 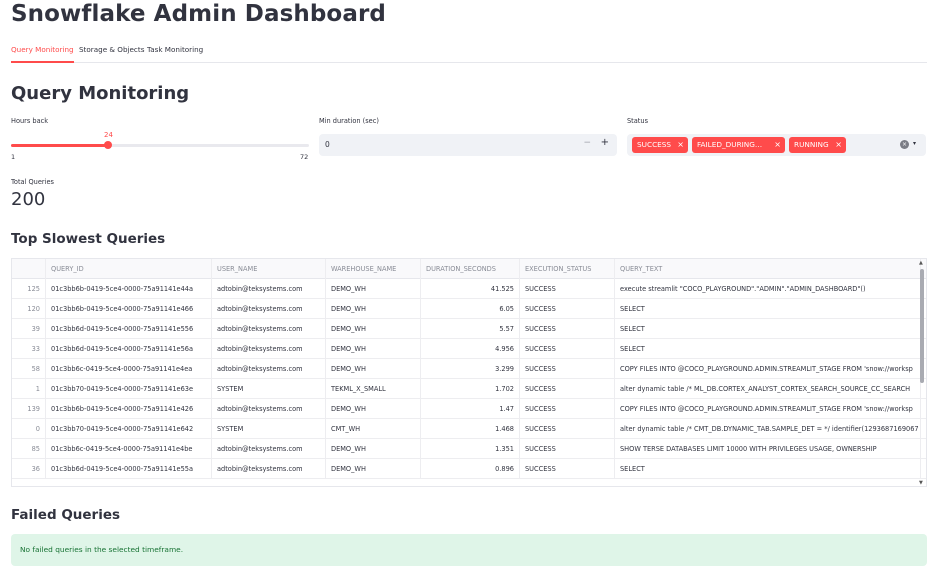 I want to click on column-header: USER_NAME, so click(x=269, y=269).